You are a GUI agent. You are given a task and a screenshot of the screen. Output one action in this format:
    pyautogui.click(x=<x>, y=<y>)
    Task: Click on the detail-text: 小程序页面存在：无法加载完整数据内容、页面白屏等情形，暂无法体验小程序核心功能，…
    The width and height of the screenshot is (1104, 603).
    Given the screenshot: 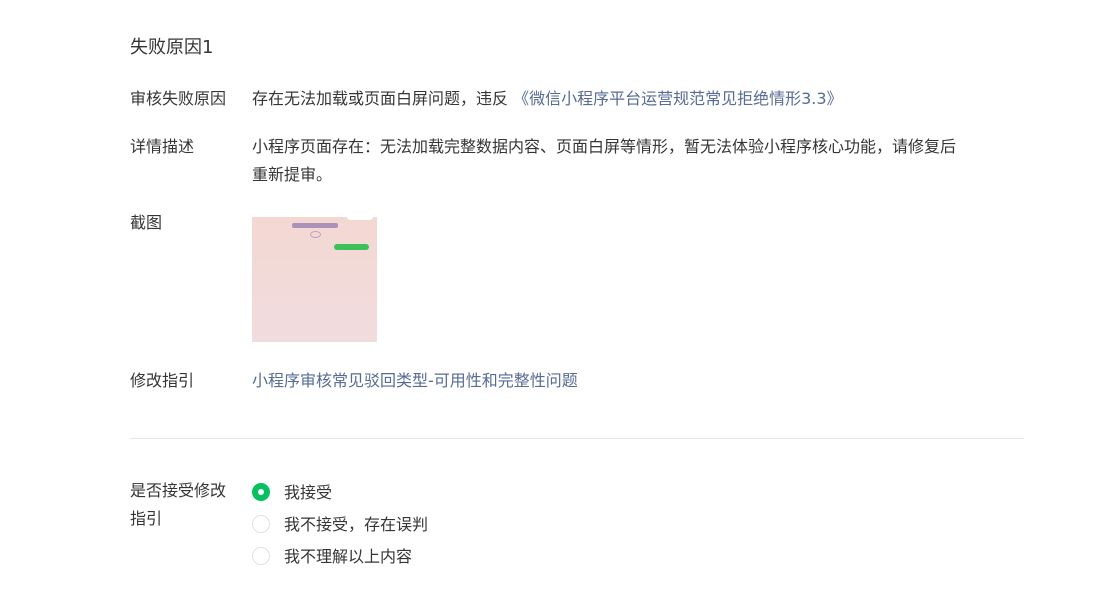 What is the action you would take?
    pyautogui.click(x=638, y=161)
    